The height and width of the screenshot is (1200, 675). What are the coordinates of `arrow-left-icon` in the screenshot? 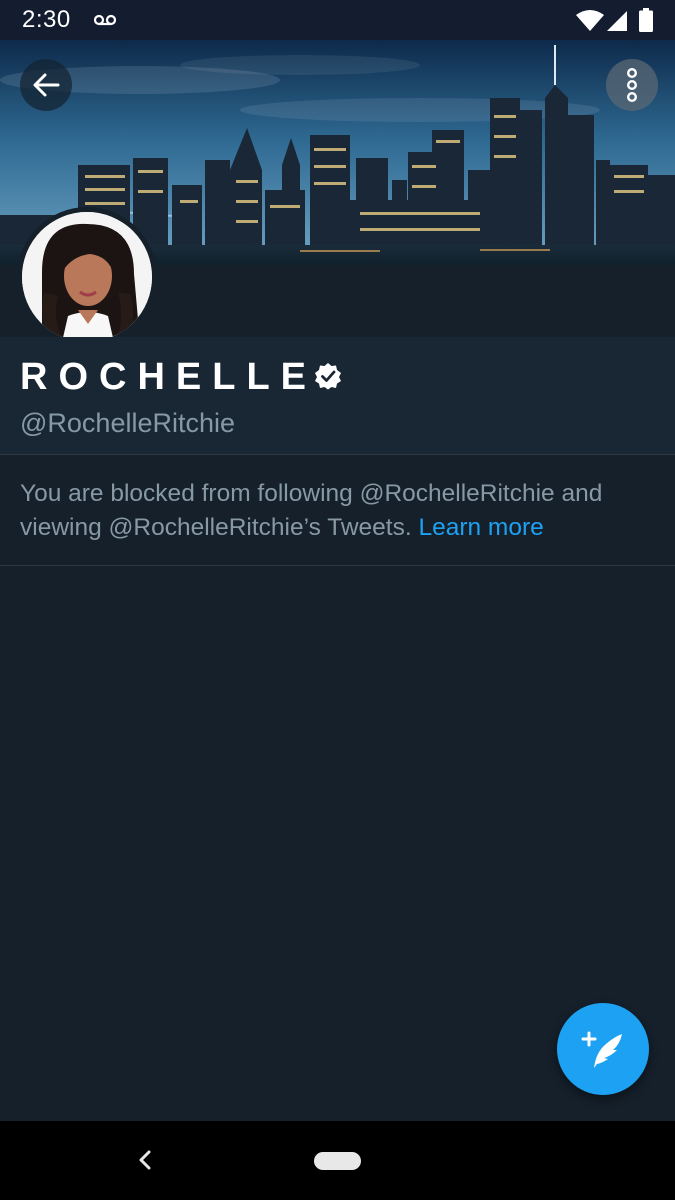 It's located at (46, 85).